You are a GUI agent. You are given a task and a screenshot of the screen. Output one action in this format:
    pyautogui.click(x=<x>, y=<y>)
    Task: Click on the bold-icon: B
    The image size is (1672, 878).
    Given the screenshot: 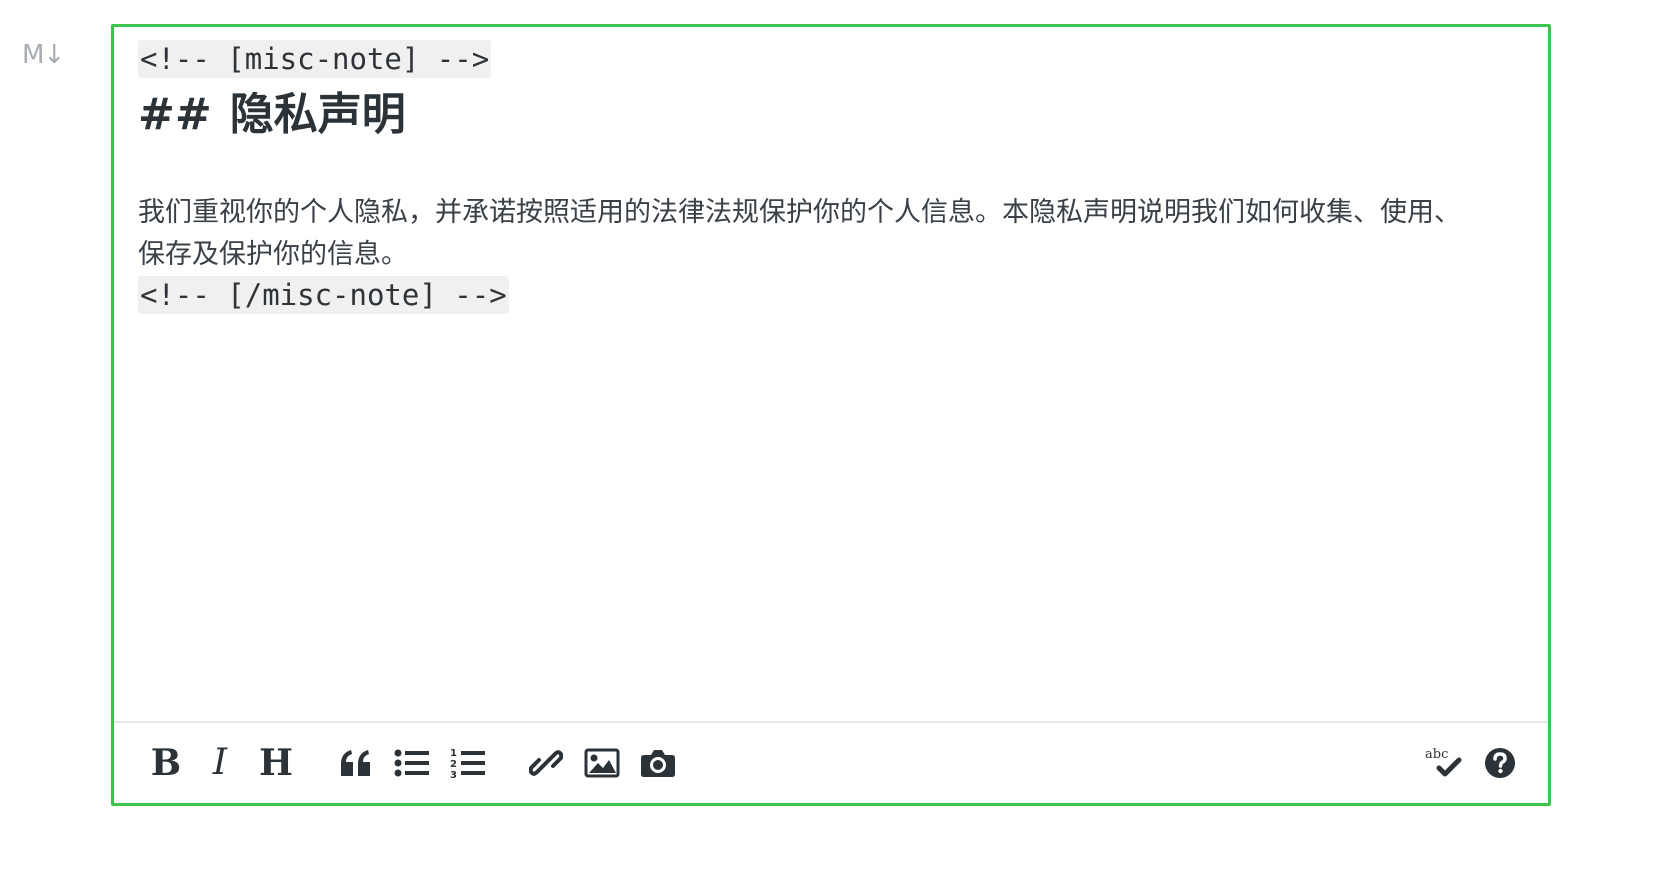 What is the action you would take?
    pyautogui.click(x=166, y=763)
    